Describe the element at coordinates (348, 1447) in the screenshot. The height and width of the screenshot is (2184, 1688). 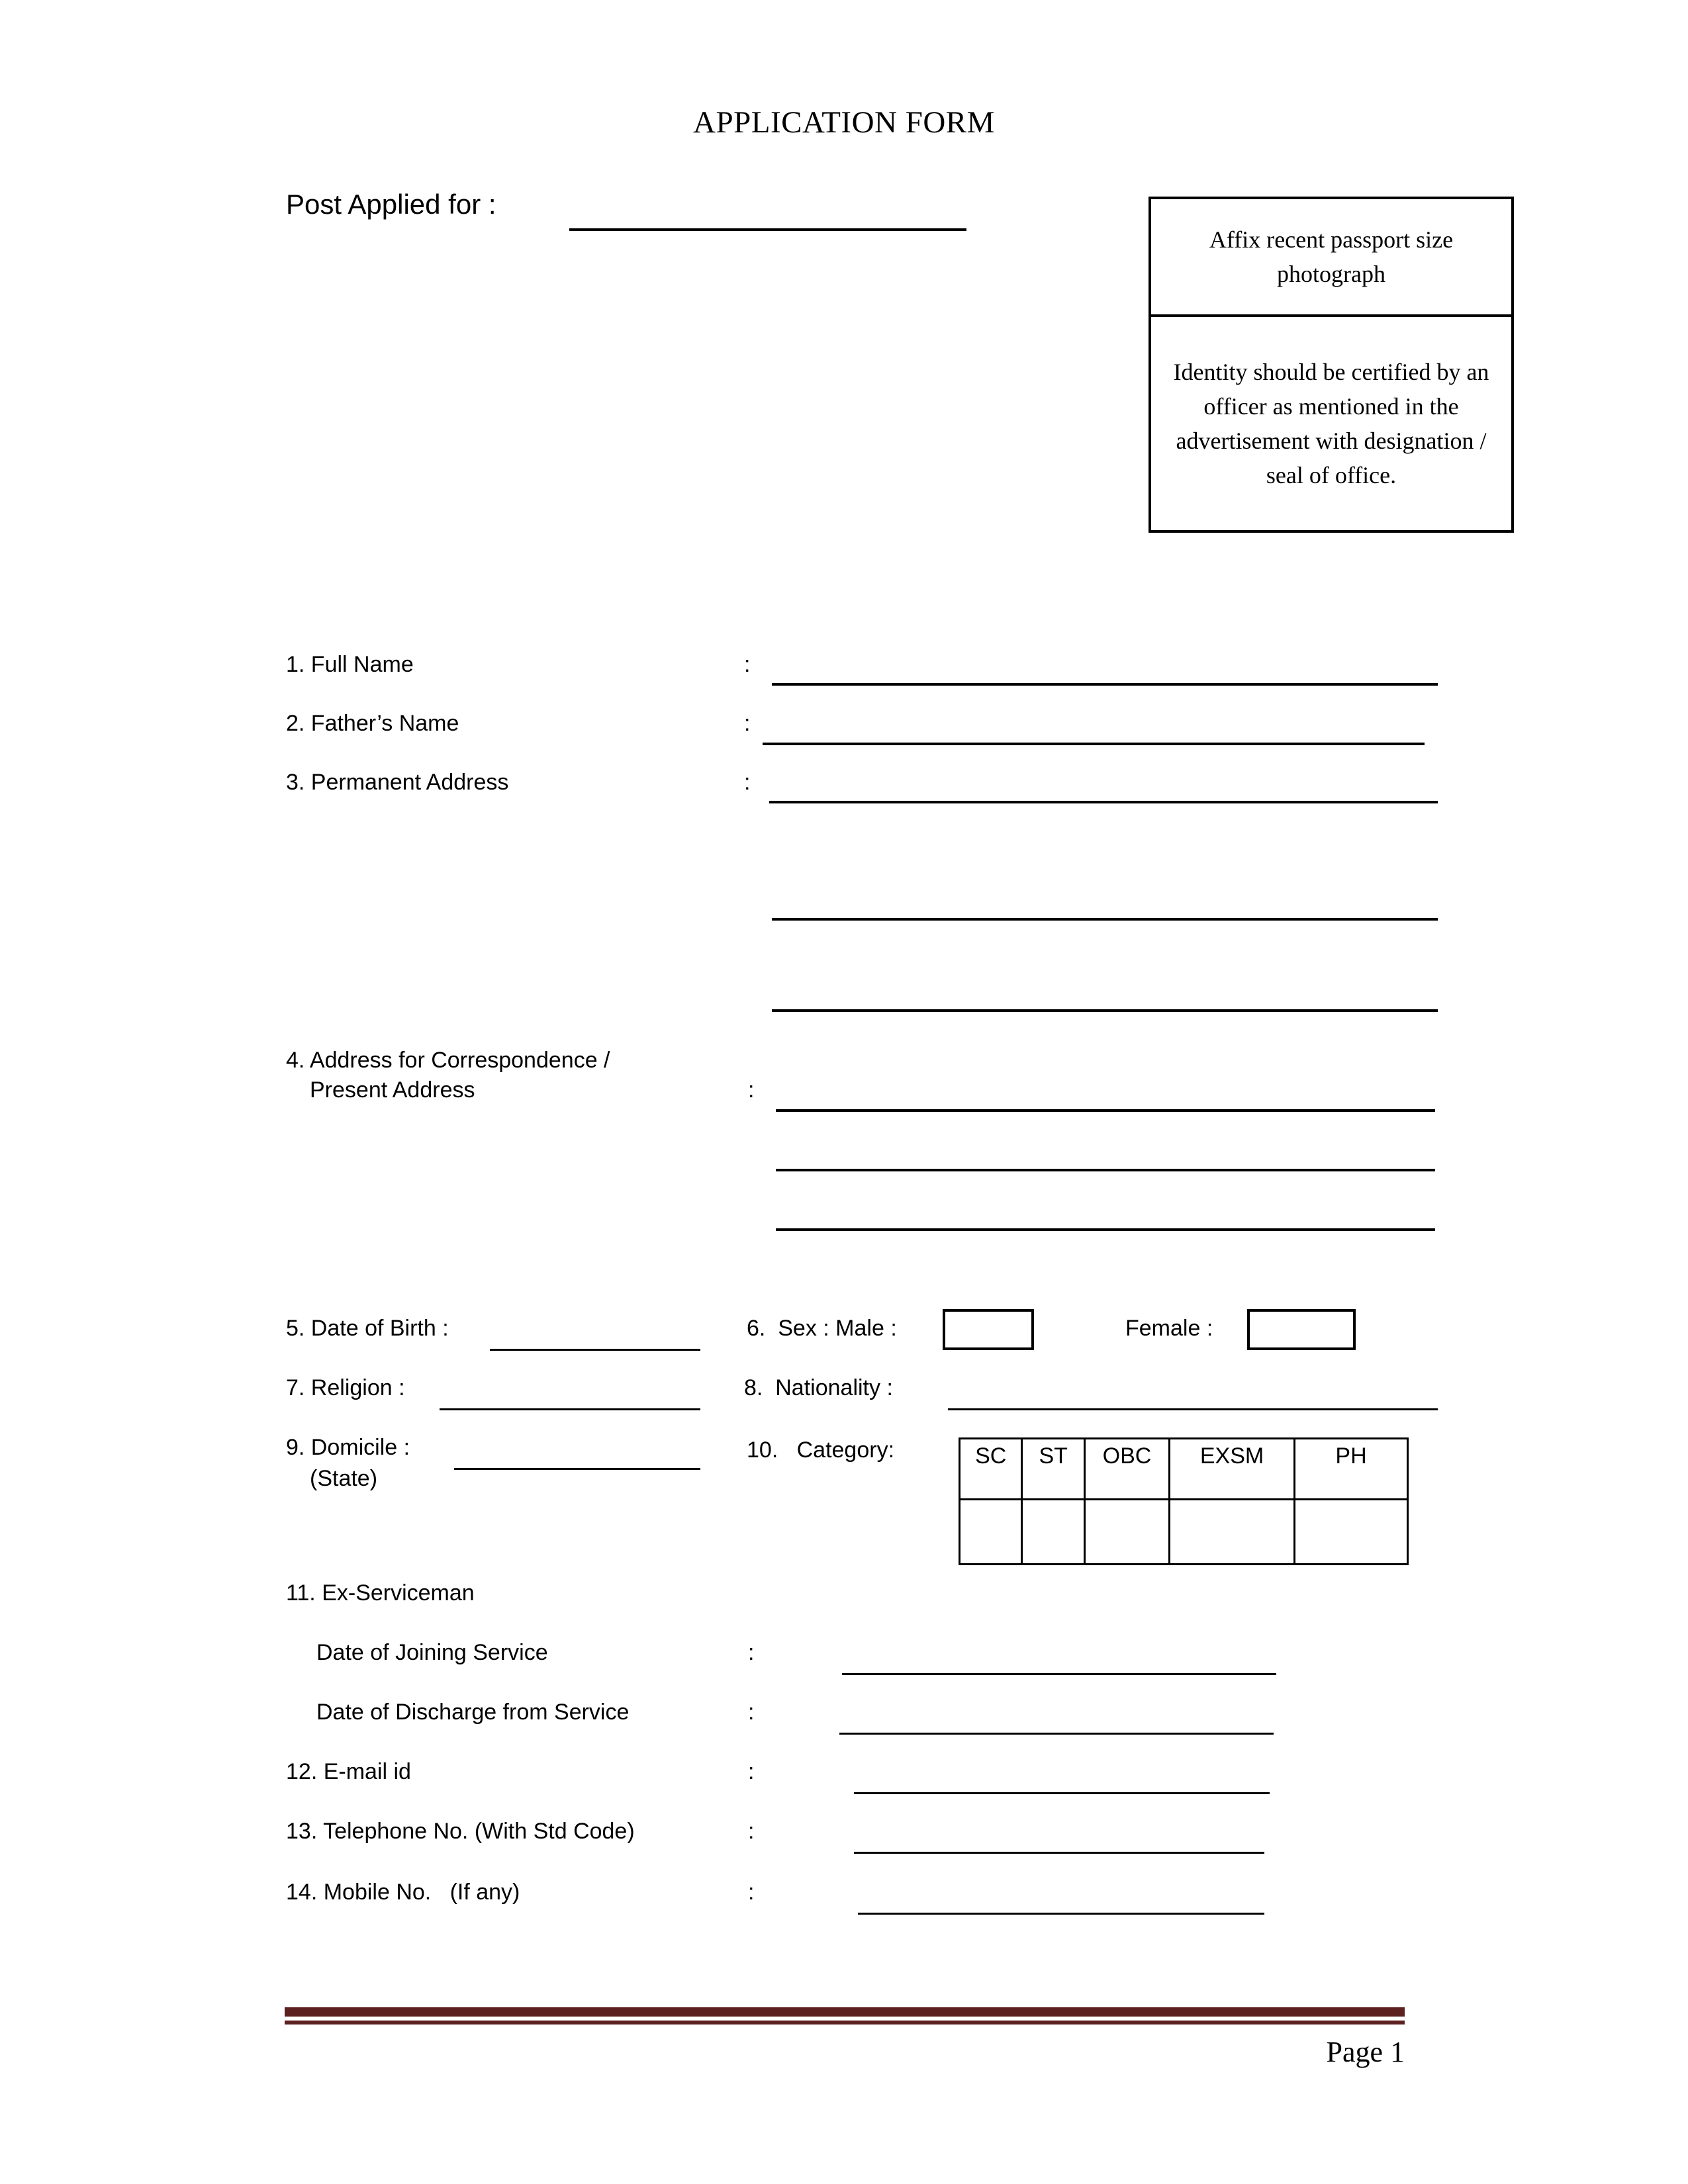
I see `domicile-label: 9. Domicile :` at that location.